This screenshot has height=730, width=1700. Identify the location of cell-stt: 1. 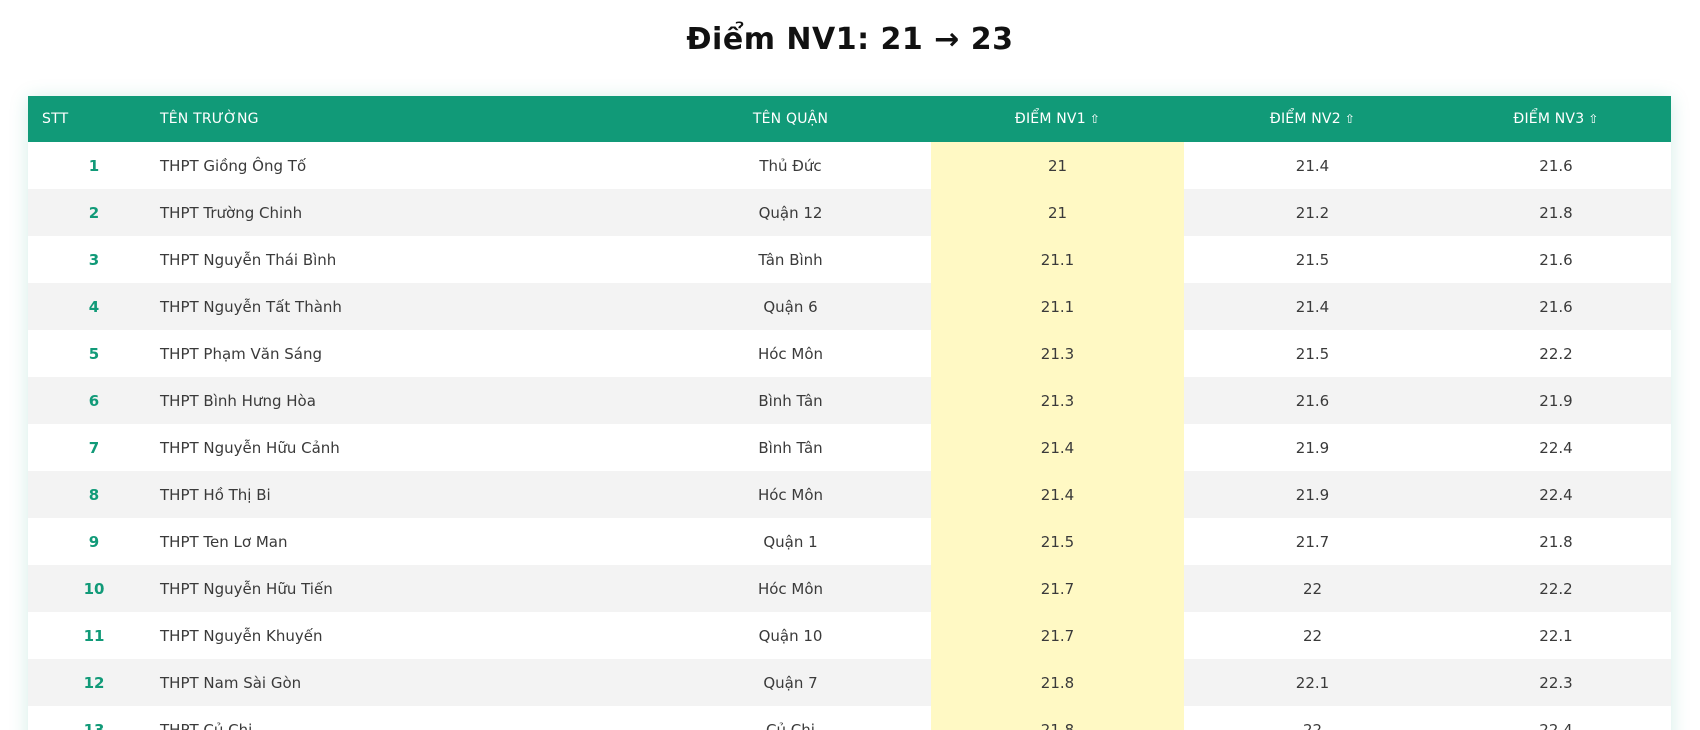
(94, 165).